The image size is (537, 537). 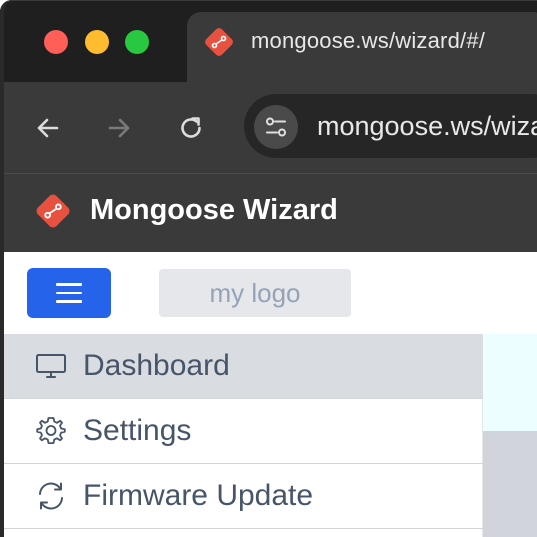 I want to click on site-settings-icon, so click(x=276, y=127).